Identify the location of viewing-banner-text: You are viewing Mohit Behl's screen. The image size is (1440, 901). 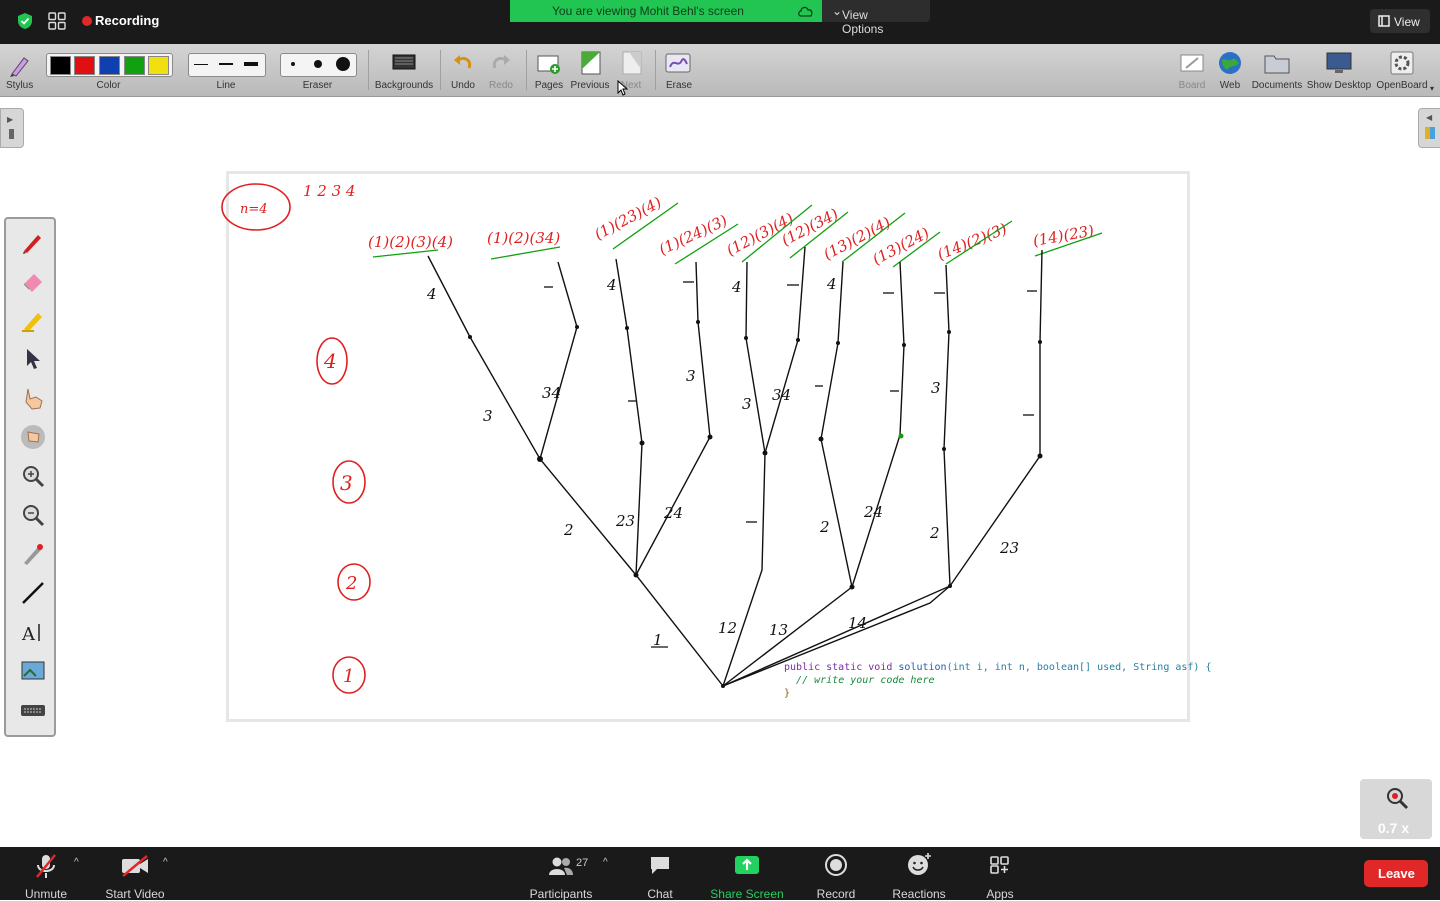
(648, 11).